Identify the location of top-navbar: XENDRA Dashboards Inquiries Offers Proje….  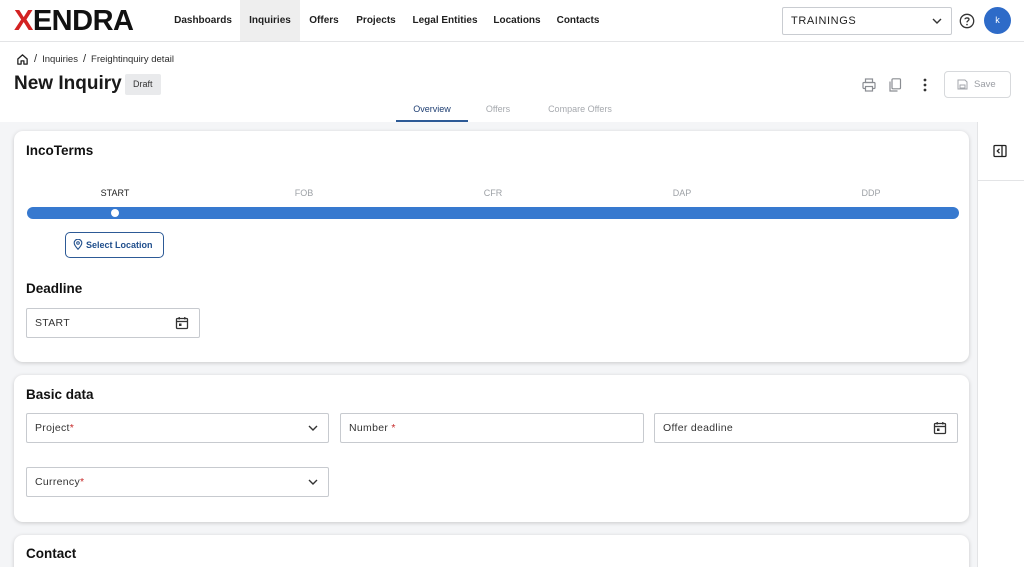
(512, 21).